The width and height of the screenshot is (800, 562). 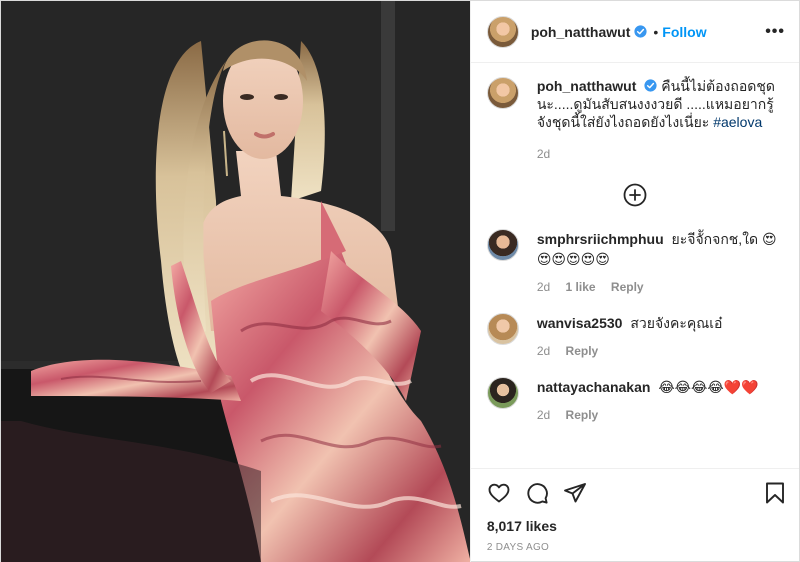 What do you see at coordinates (537, 493) in the screenshot?
I see `comment-icon` at bounding box center [537, 493].